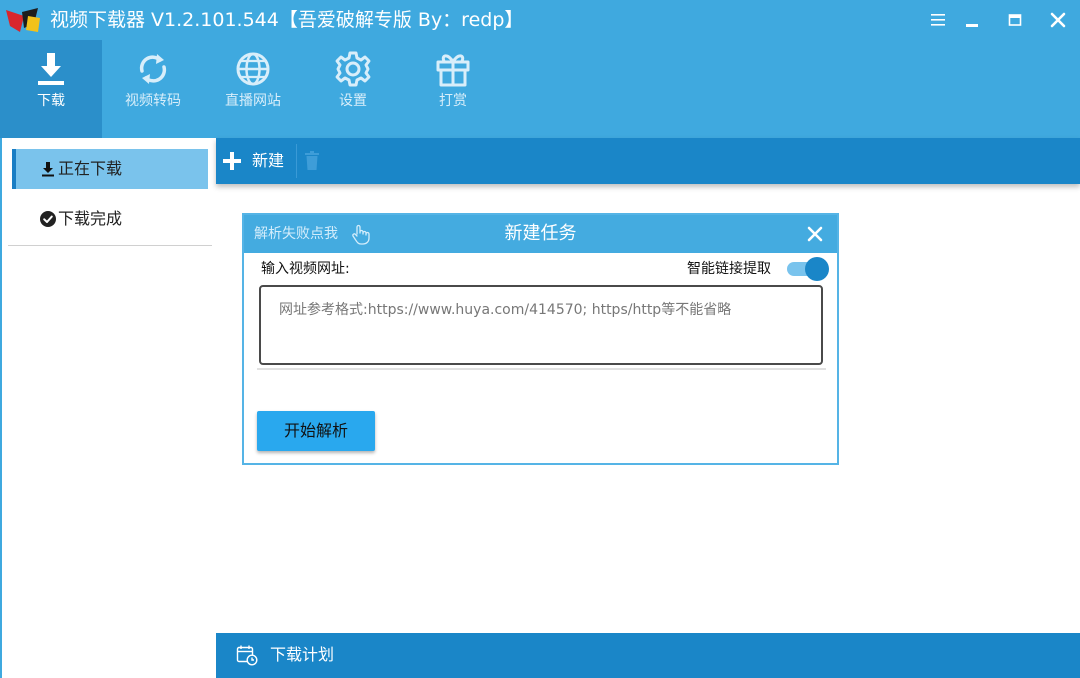 The image size is (1080, 678). What do you see at coordinates (541, 369) in the screenshot?
I see `dialog-divider` at bounding box center [541, 369].